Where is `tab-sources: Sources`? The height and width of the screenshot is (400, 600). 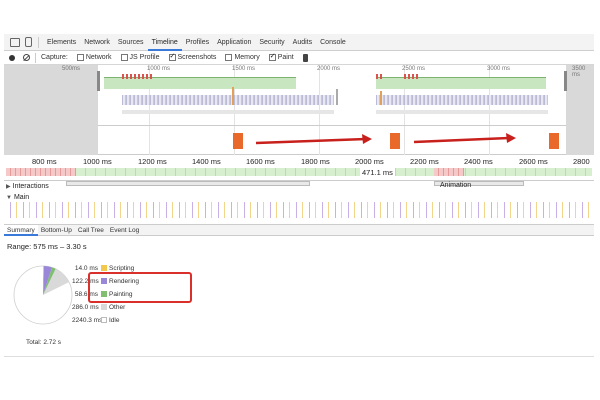 tab-sources: Sources is located at coordinates (131, 42).